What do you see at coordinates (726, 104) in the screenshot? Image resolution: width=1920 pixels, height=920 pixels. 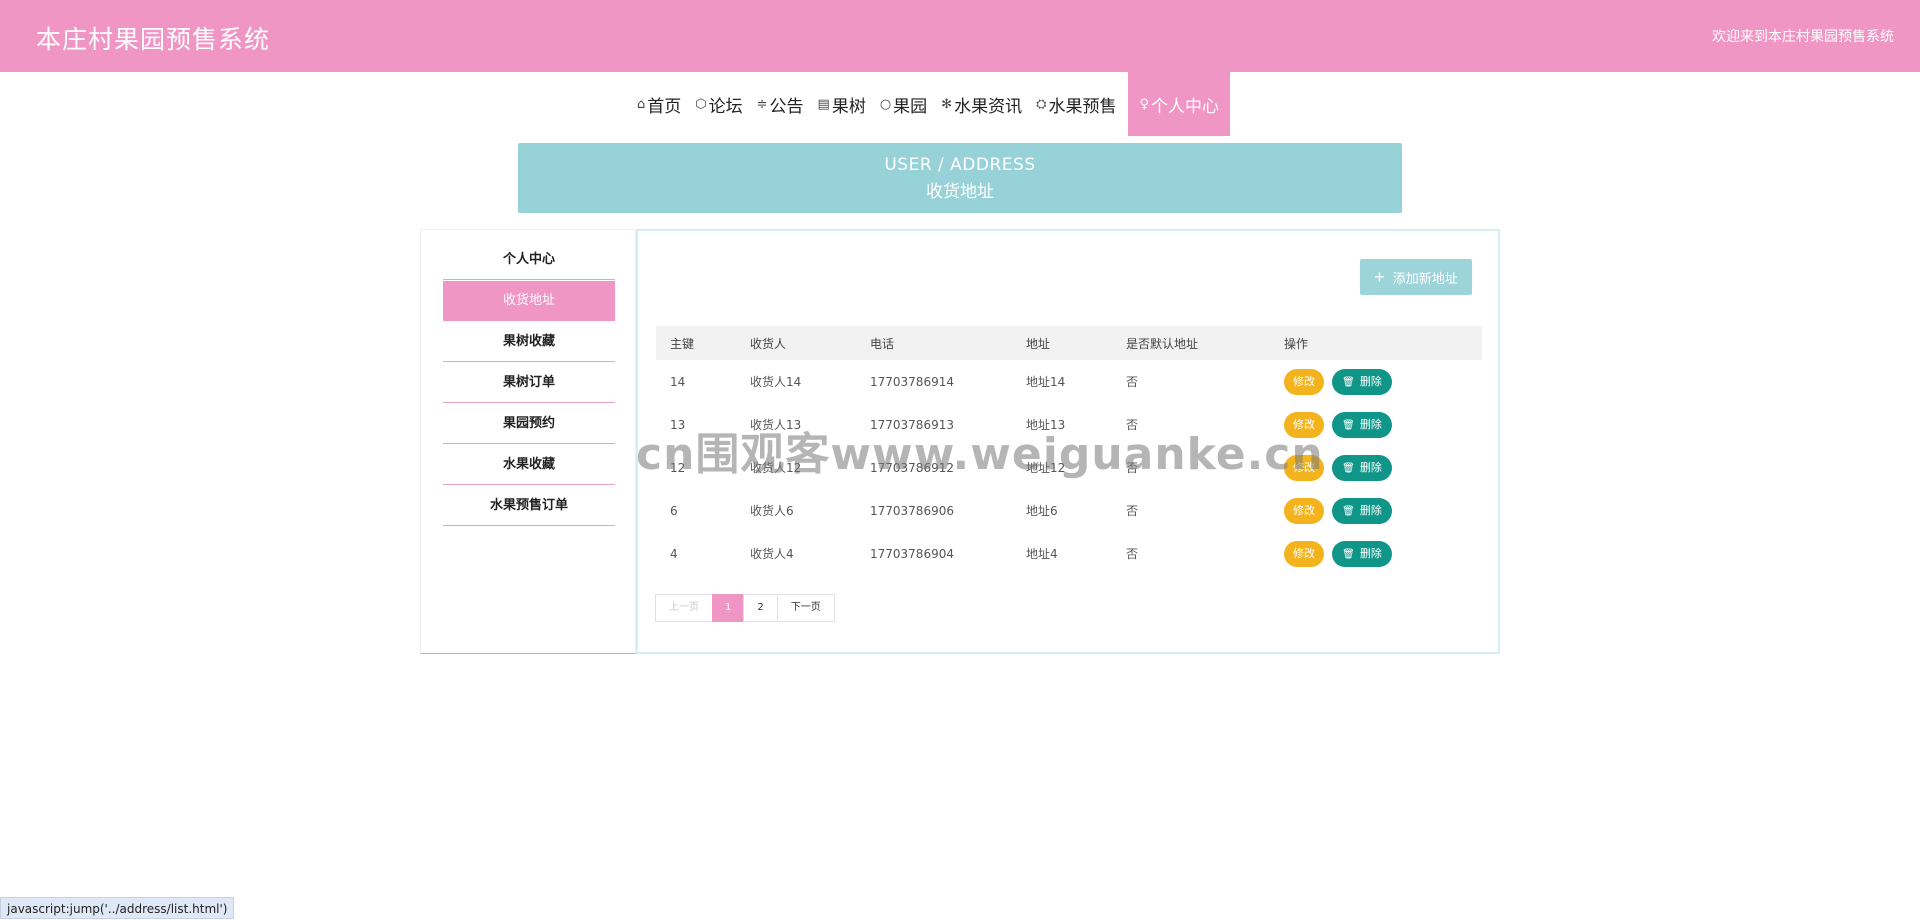 I see `nav-item-label: 论坛` at bounding box center [726, 104].